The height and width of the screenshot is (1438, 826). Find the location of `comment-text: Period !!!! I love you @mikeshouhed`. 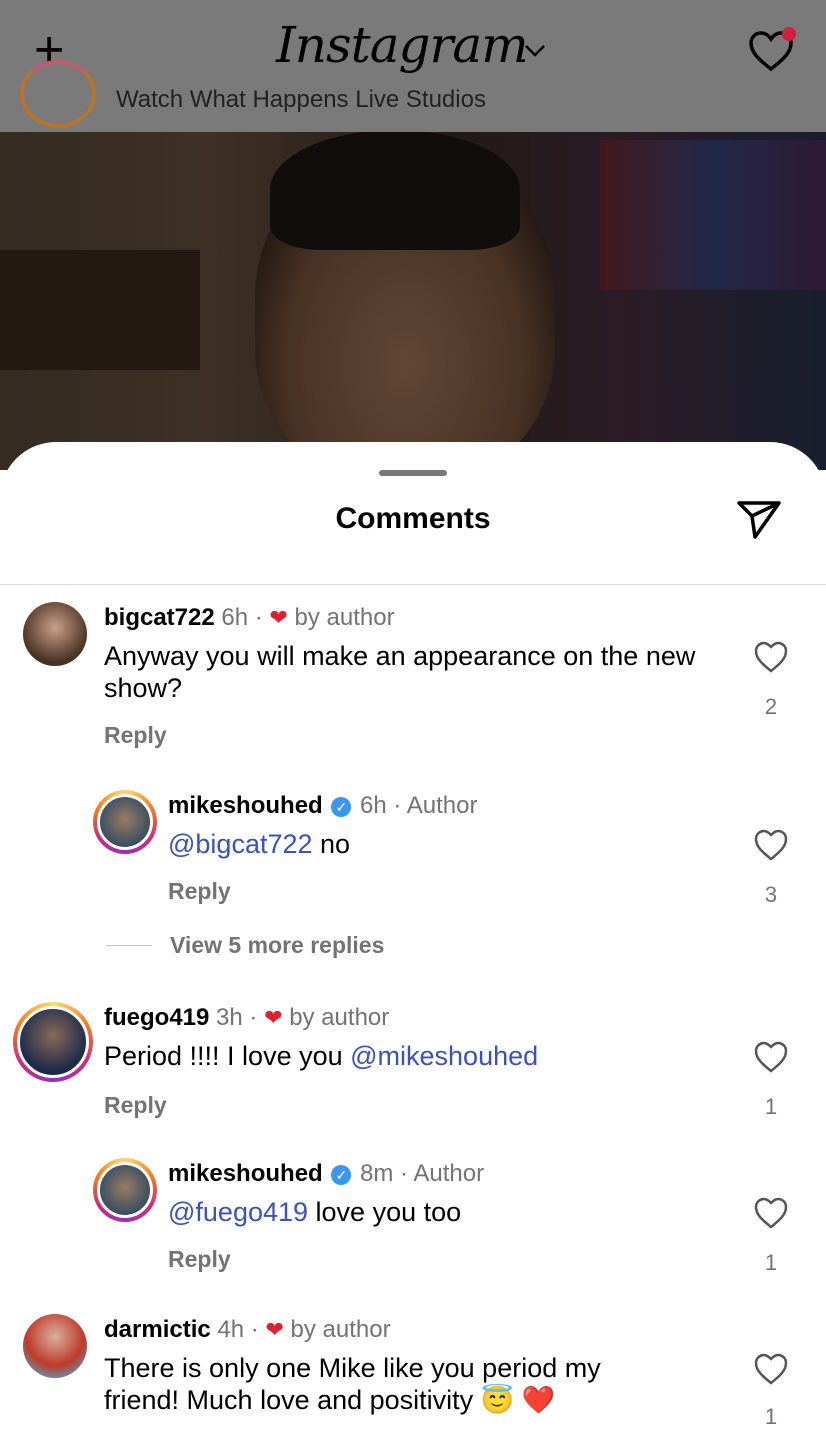

comment-text: Period !!!! I love you @mikeshouhed is located at coordinates (321, 1056).